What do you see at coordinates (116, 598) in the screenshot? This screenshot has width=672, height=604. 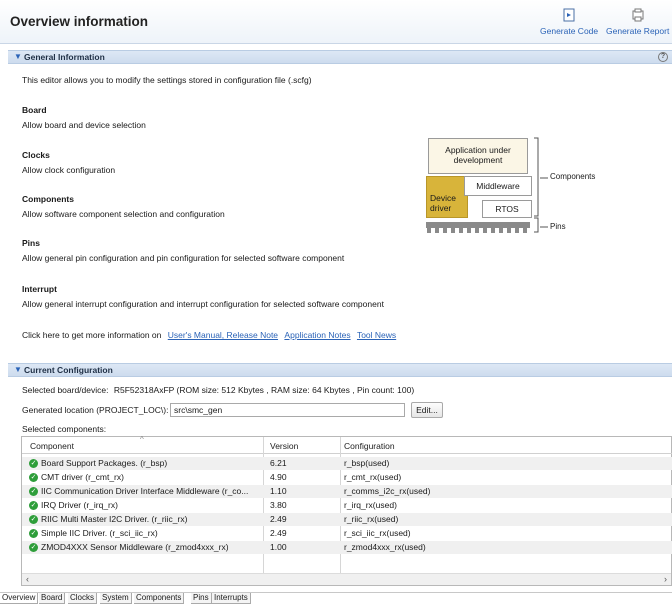 I see `tab-system: System` at bounding box center [116, 598].